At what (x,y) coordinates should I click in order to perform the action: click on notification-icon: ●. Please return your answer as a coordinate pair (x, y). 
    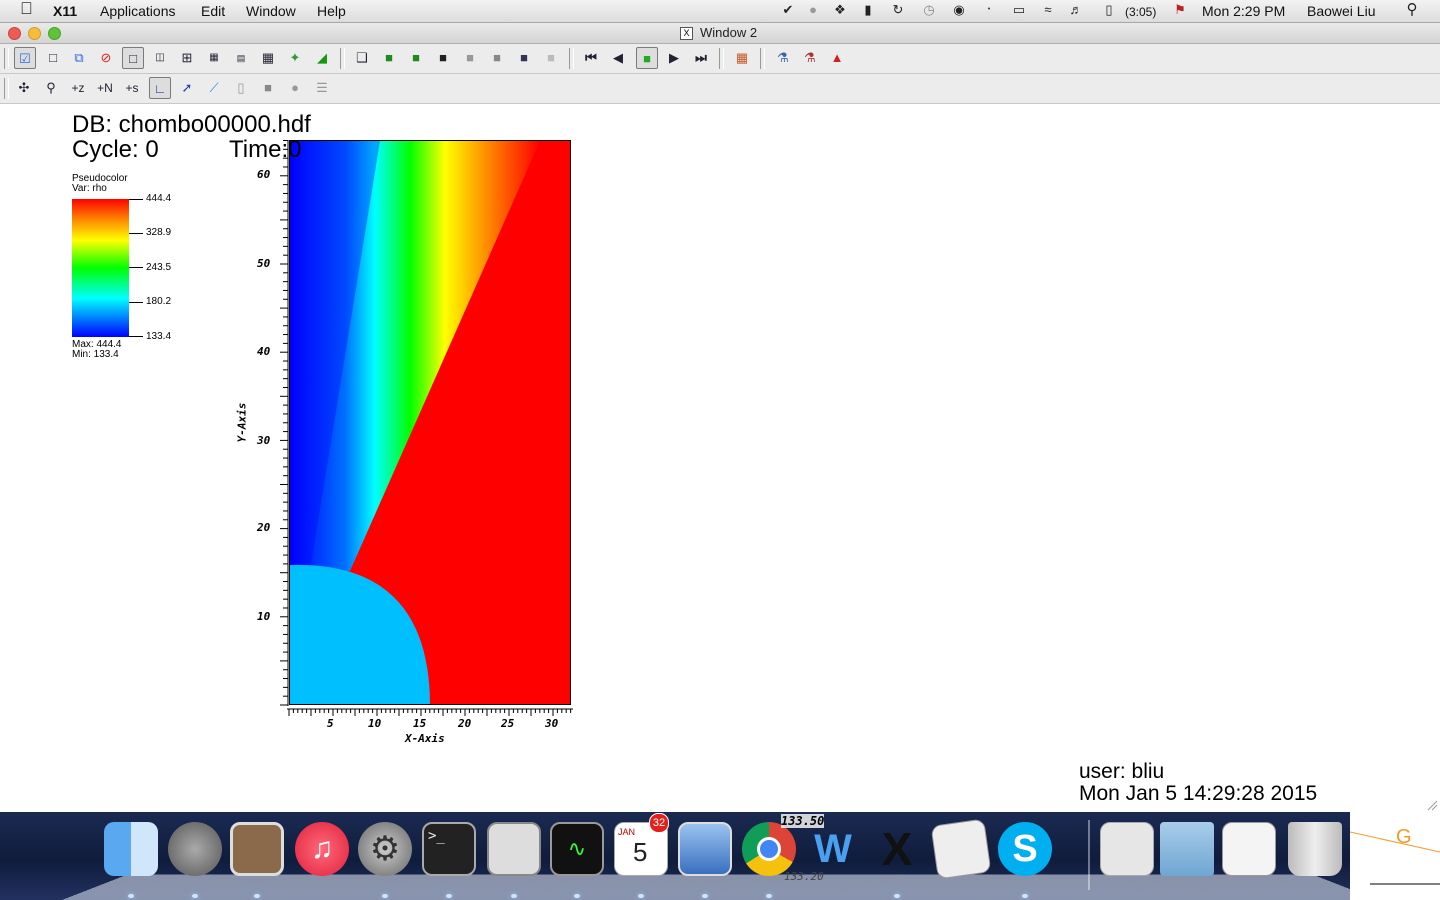
    Looking at the image, I should click on (813, 10).